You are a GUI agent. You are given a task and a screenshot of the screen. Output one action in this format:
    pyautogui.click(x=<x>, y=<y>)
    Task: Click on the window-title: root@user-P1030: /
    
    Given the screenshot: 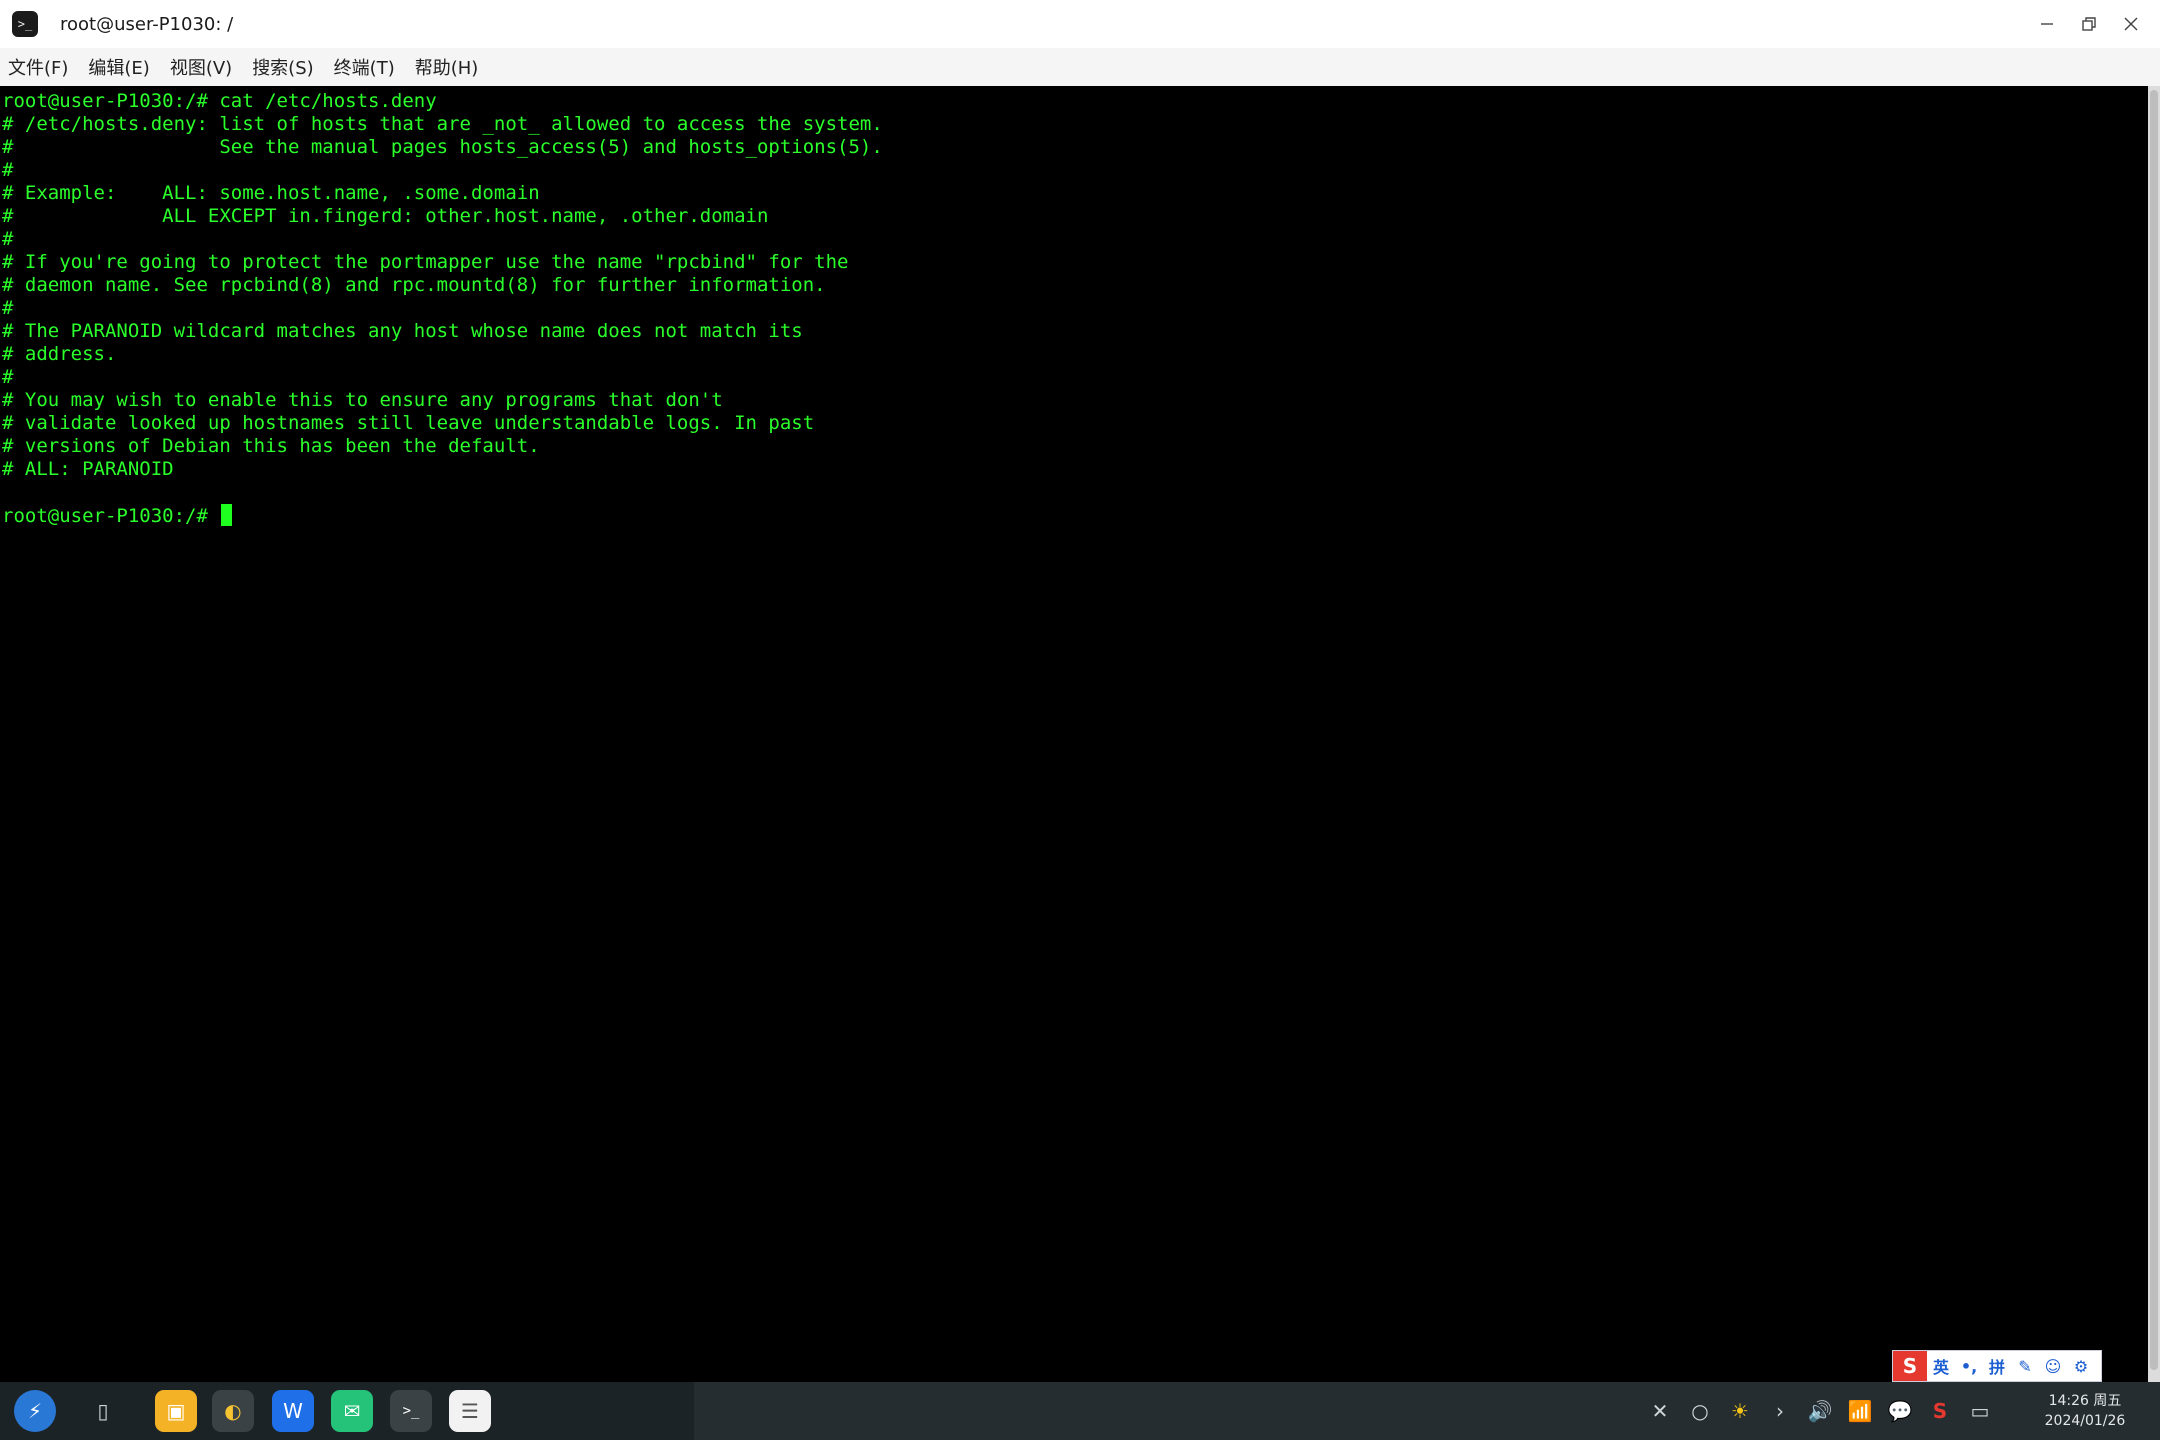 What is the action you would take?
    pyautogui.click(x=147, y=24)
    